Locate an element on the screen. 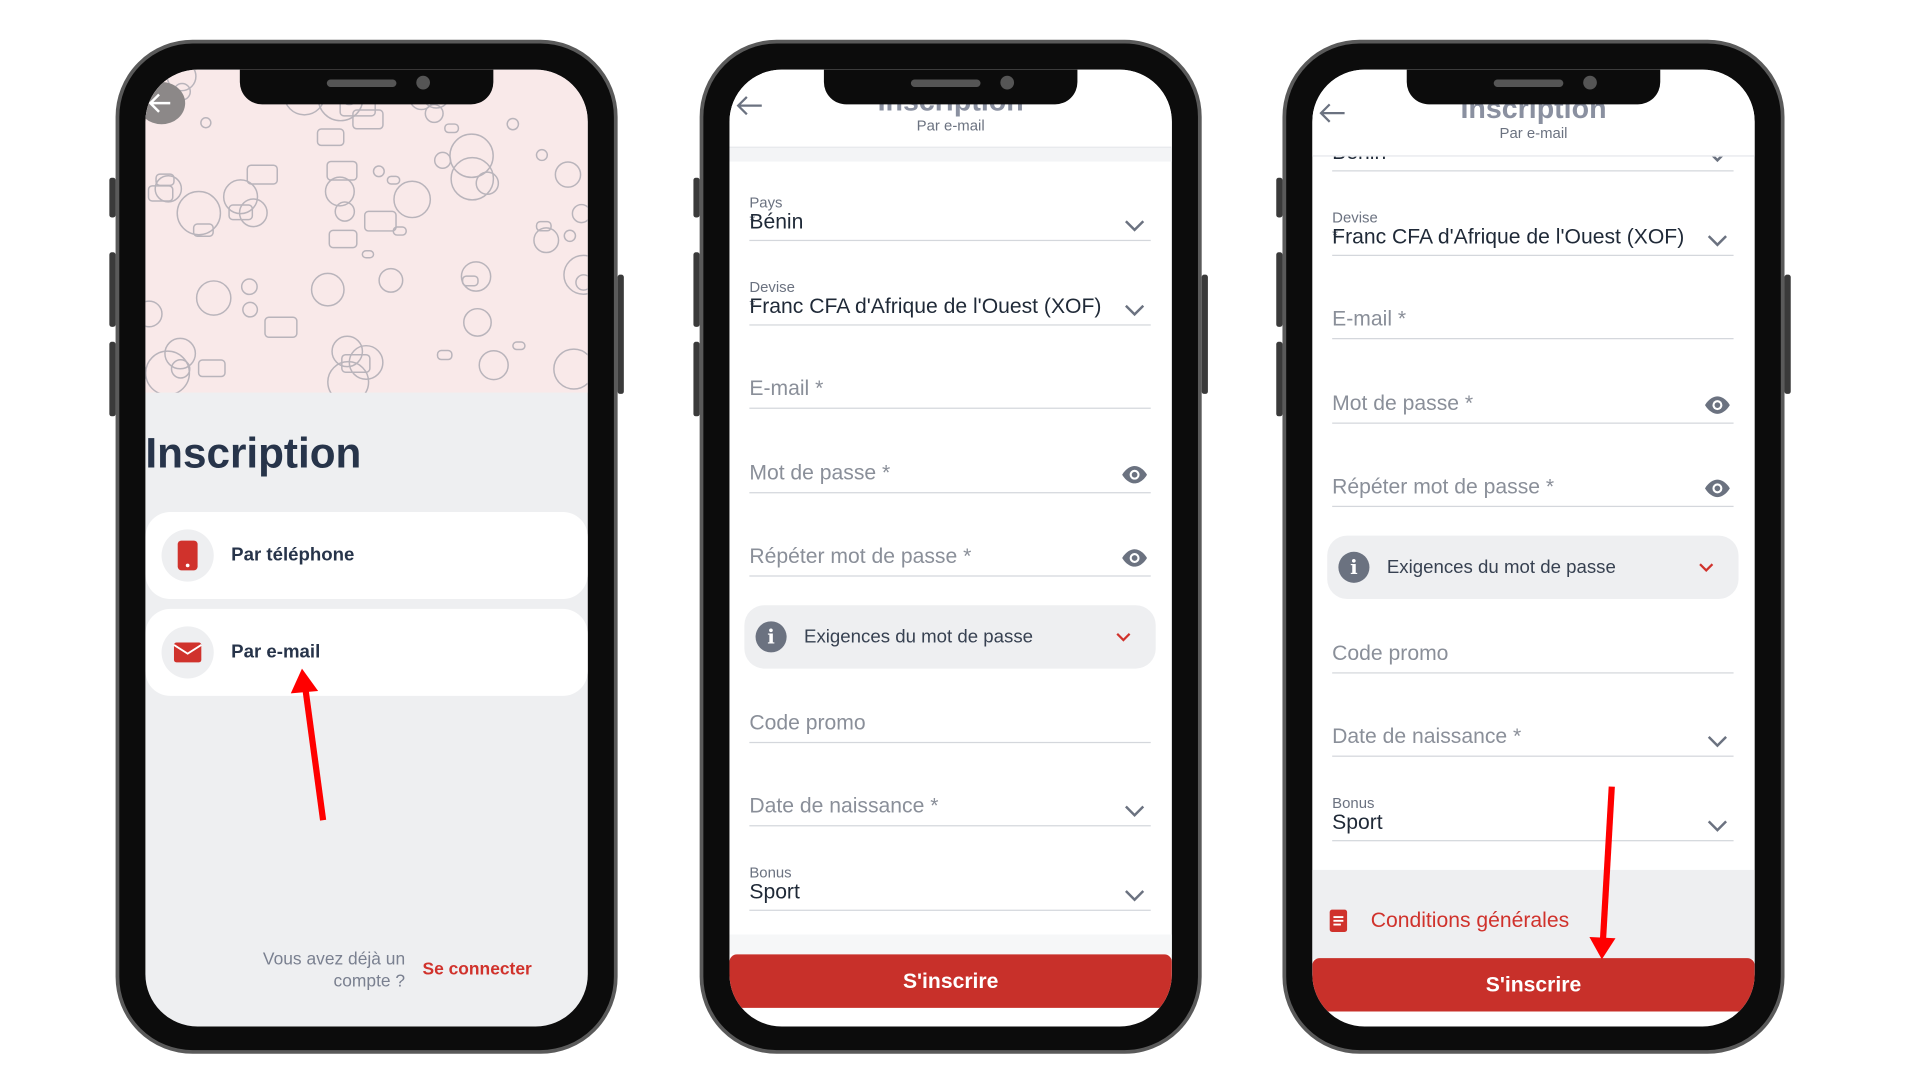 The image size is (1920, 1080). notch is located at coordinates (366, 87).